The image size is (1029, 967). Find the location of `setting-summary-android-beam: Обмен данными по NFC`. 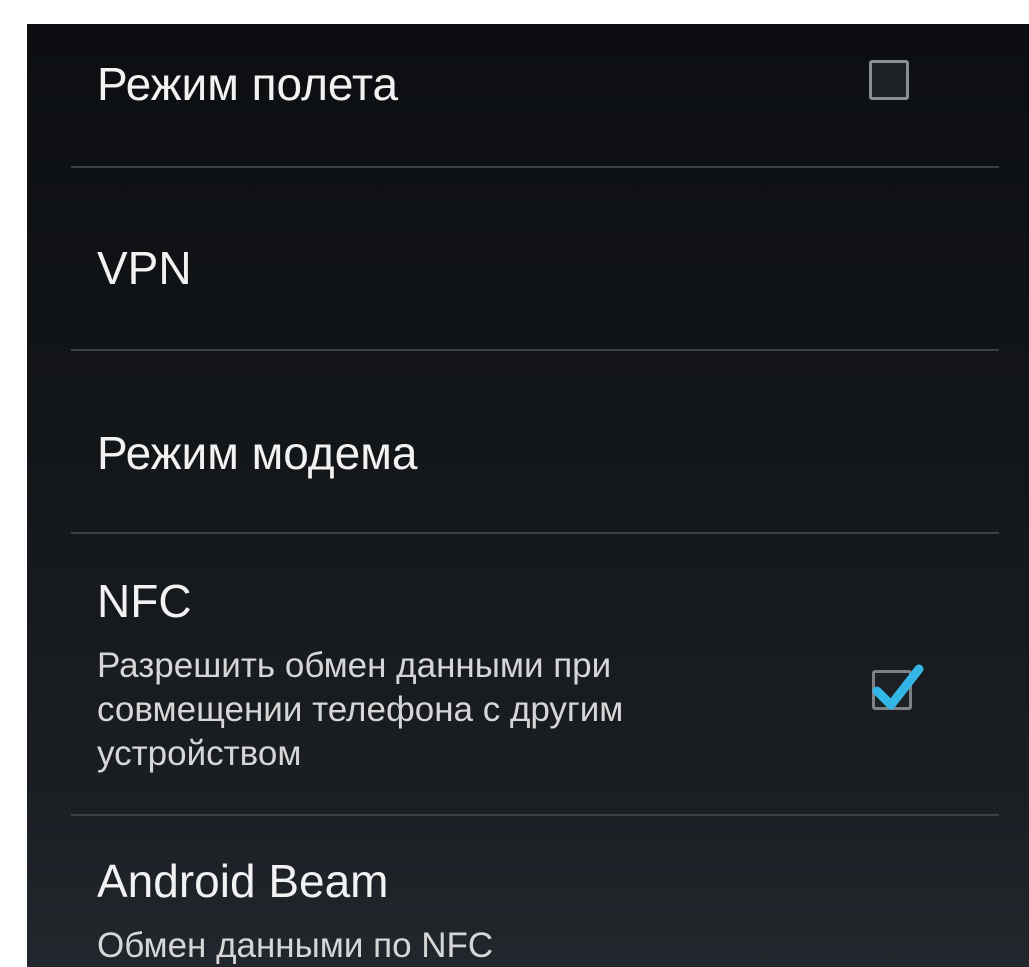

setting-summary-android-beam: Обмен данными по NFC is located at coordinates (295, 945).